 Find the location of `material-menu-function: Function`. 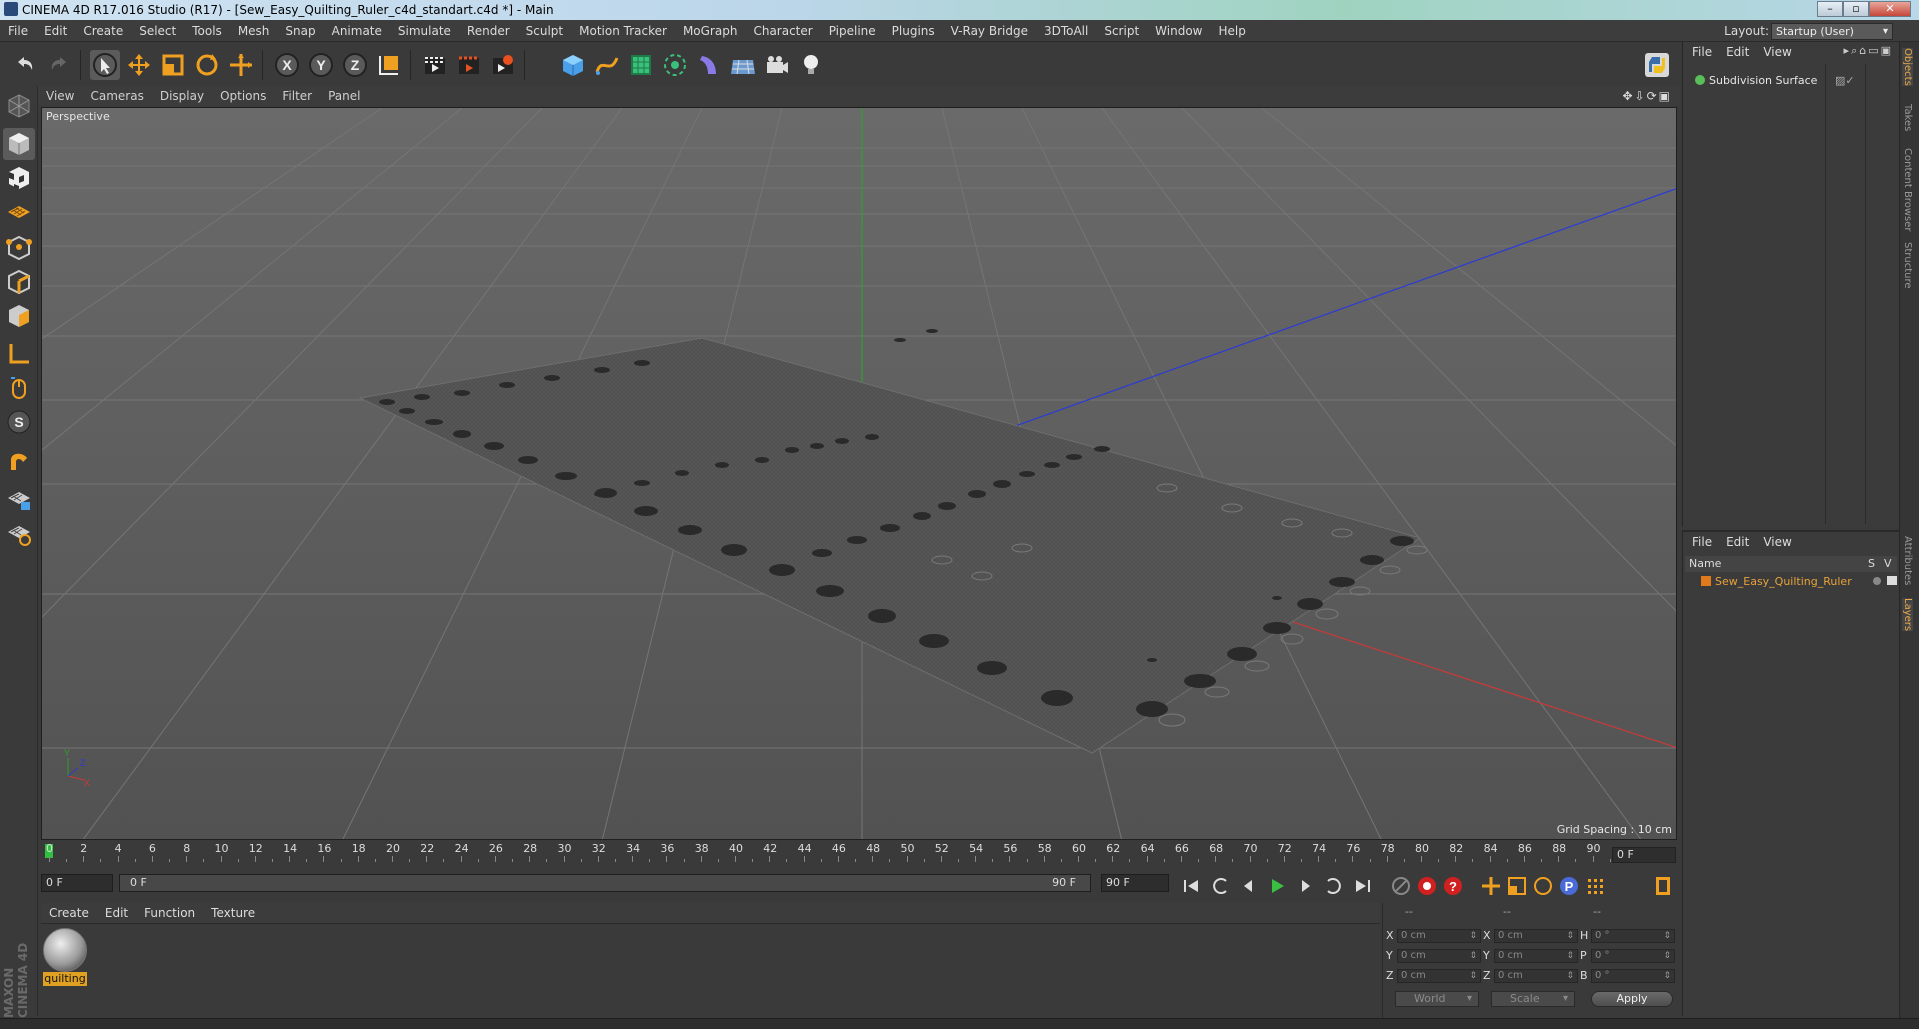

material-menu-function: Function is located at coordinates (169, 913).